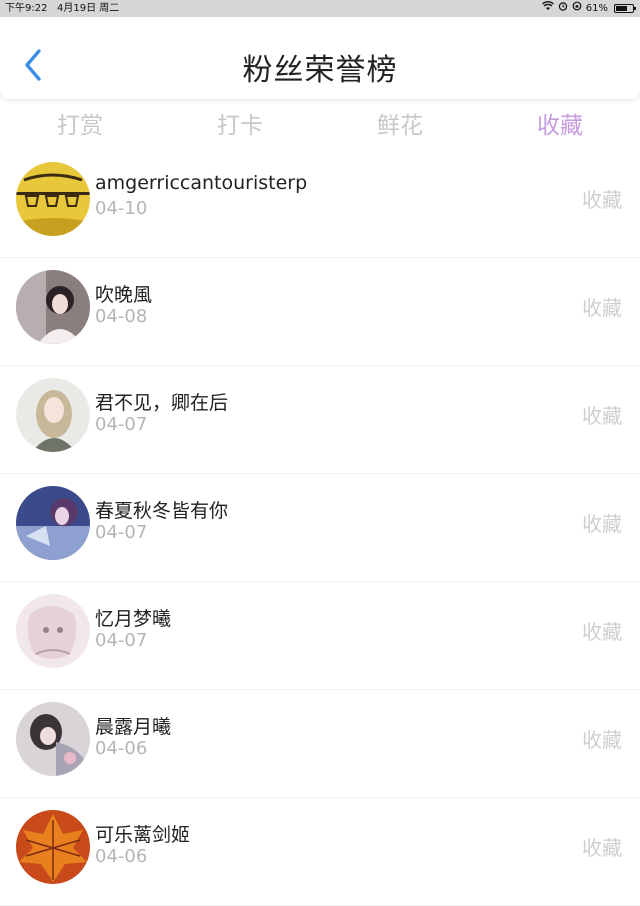 The image size is (640, 906). I want to click on tab-favorites: 收藏, so click(560, 123).